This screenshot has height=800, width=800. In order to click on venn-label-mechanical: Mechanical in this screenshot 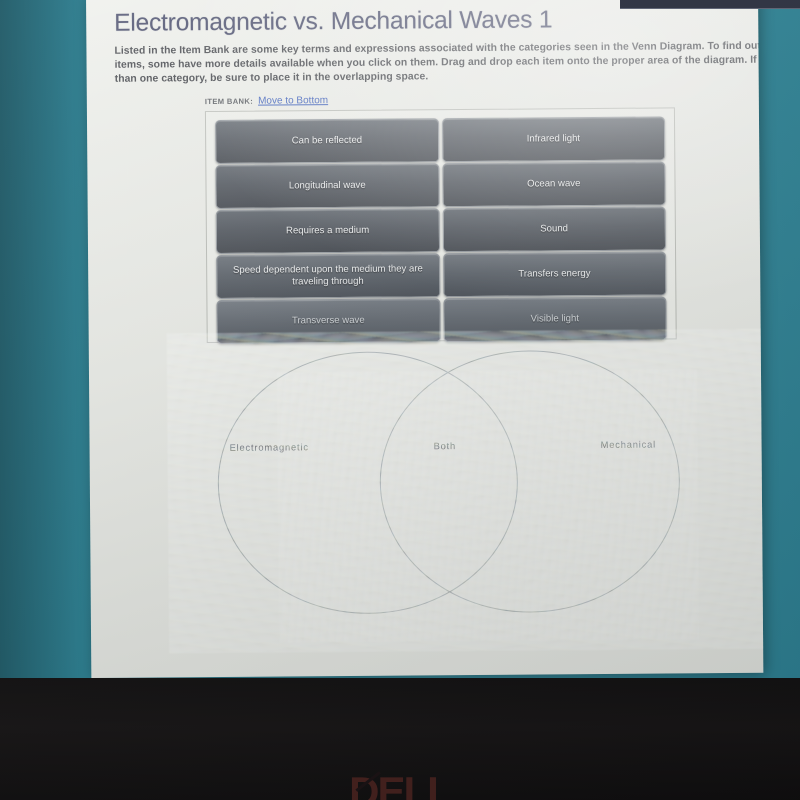, I will do `click(628, 444)`.